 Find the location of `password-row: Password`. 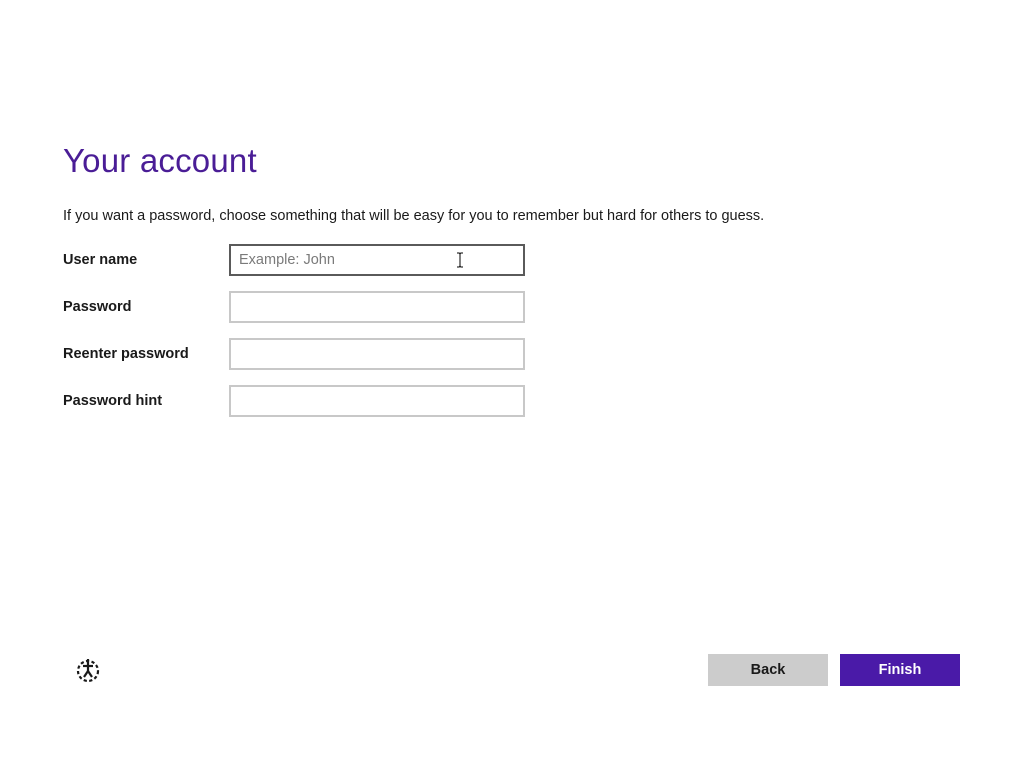

password-row: Password is located at coordinates (298, 307).